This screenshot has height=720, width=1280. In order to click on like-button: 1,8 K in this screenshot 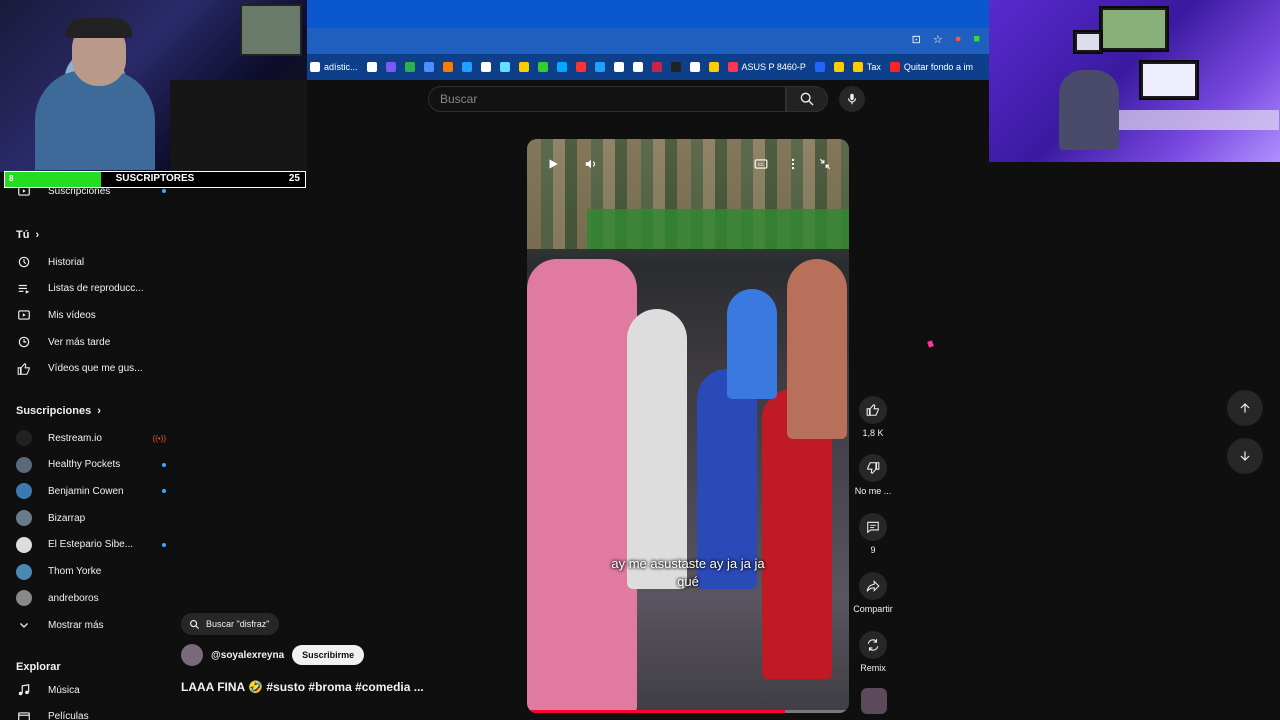, I will do `click(873, 417)`.